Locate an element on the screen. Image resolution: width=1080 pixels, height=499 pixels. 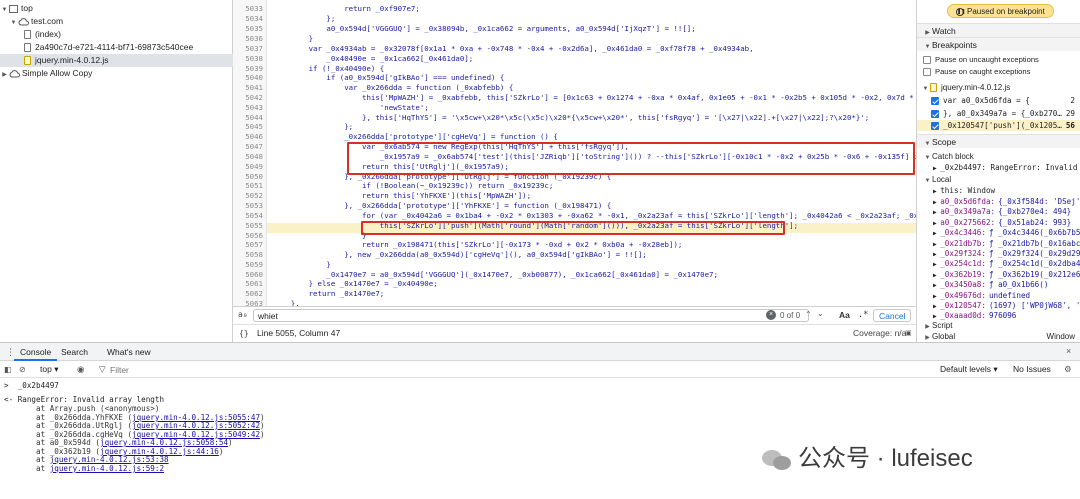
line-number: 5052 is located at coordinates (248, 196).